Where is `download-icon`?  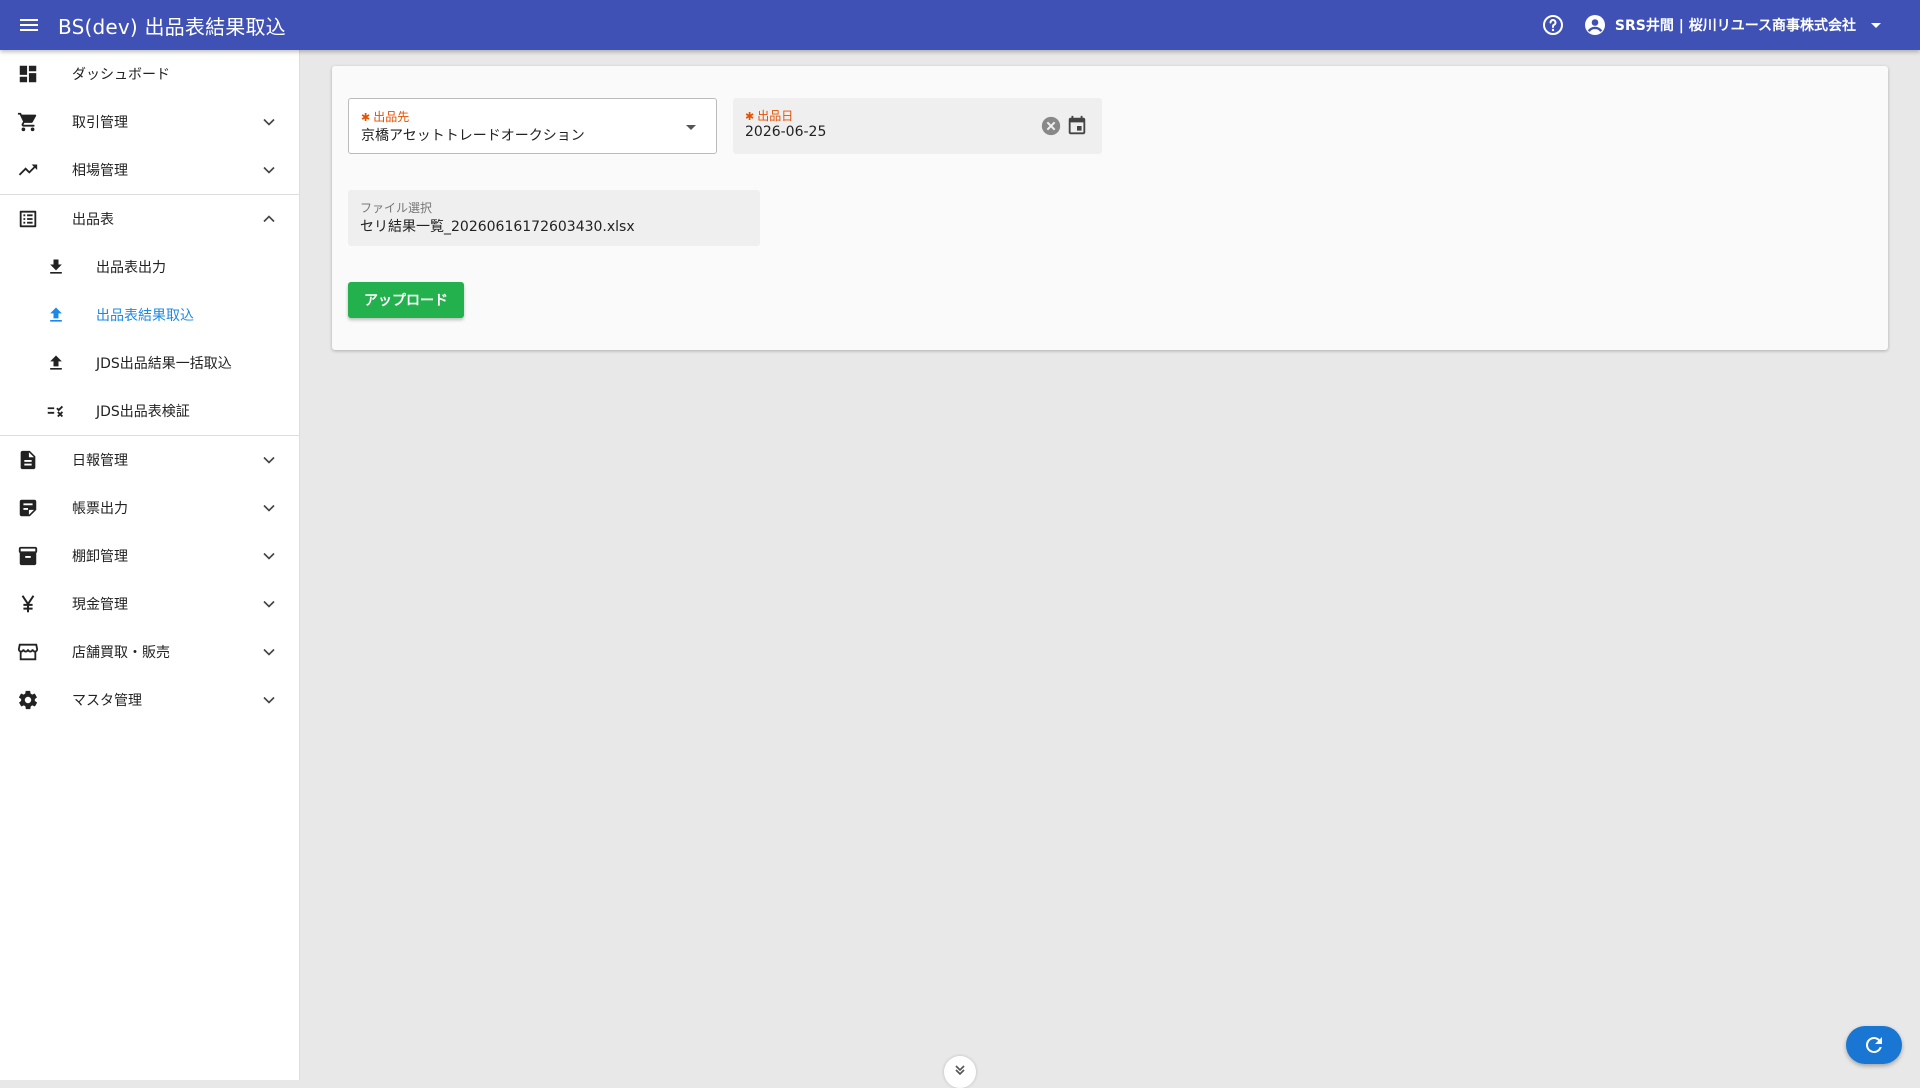
download-icon is located at coordinates (56, 267).